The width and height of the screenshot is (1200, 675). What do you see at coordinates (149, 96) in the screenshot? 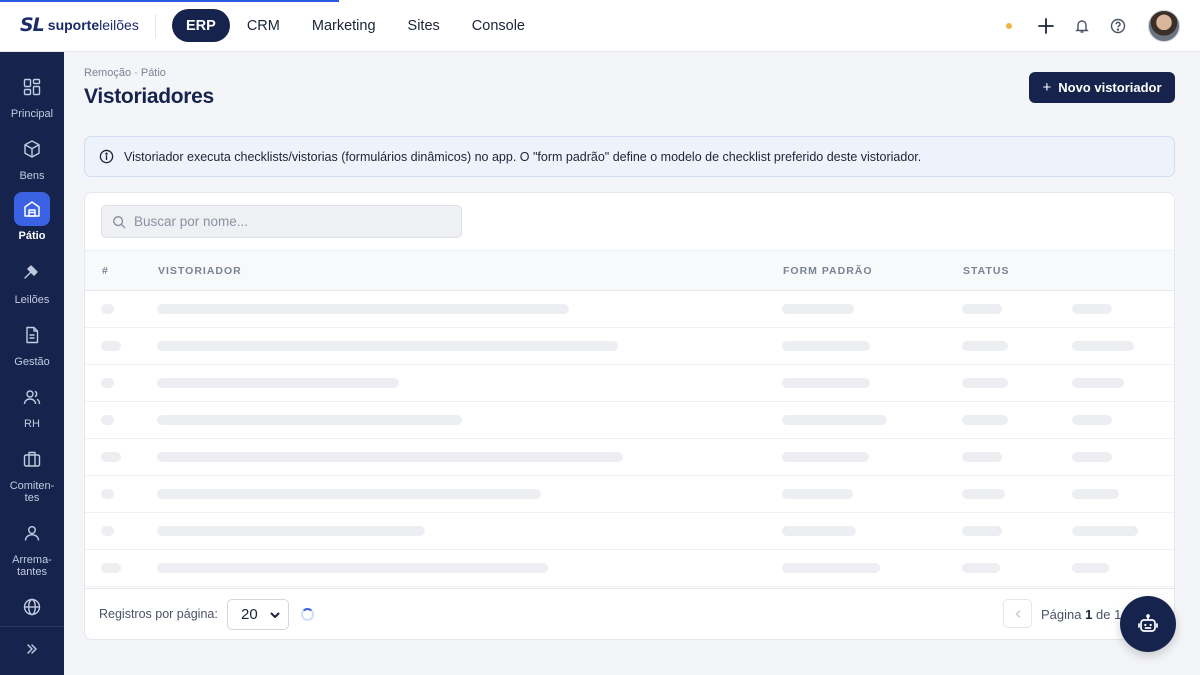
I see `page-title: Vistoriadores` at bounding box center [149, 96].